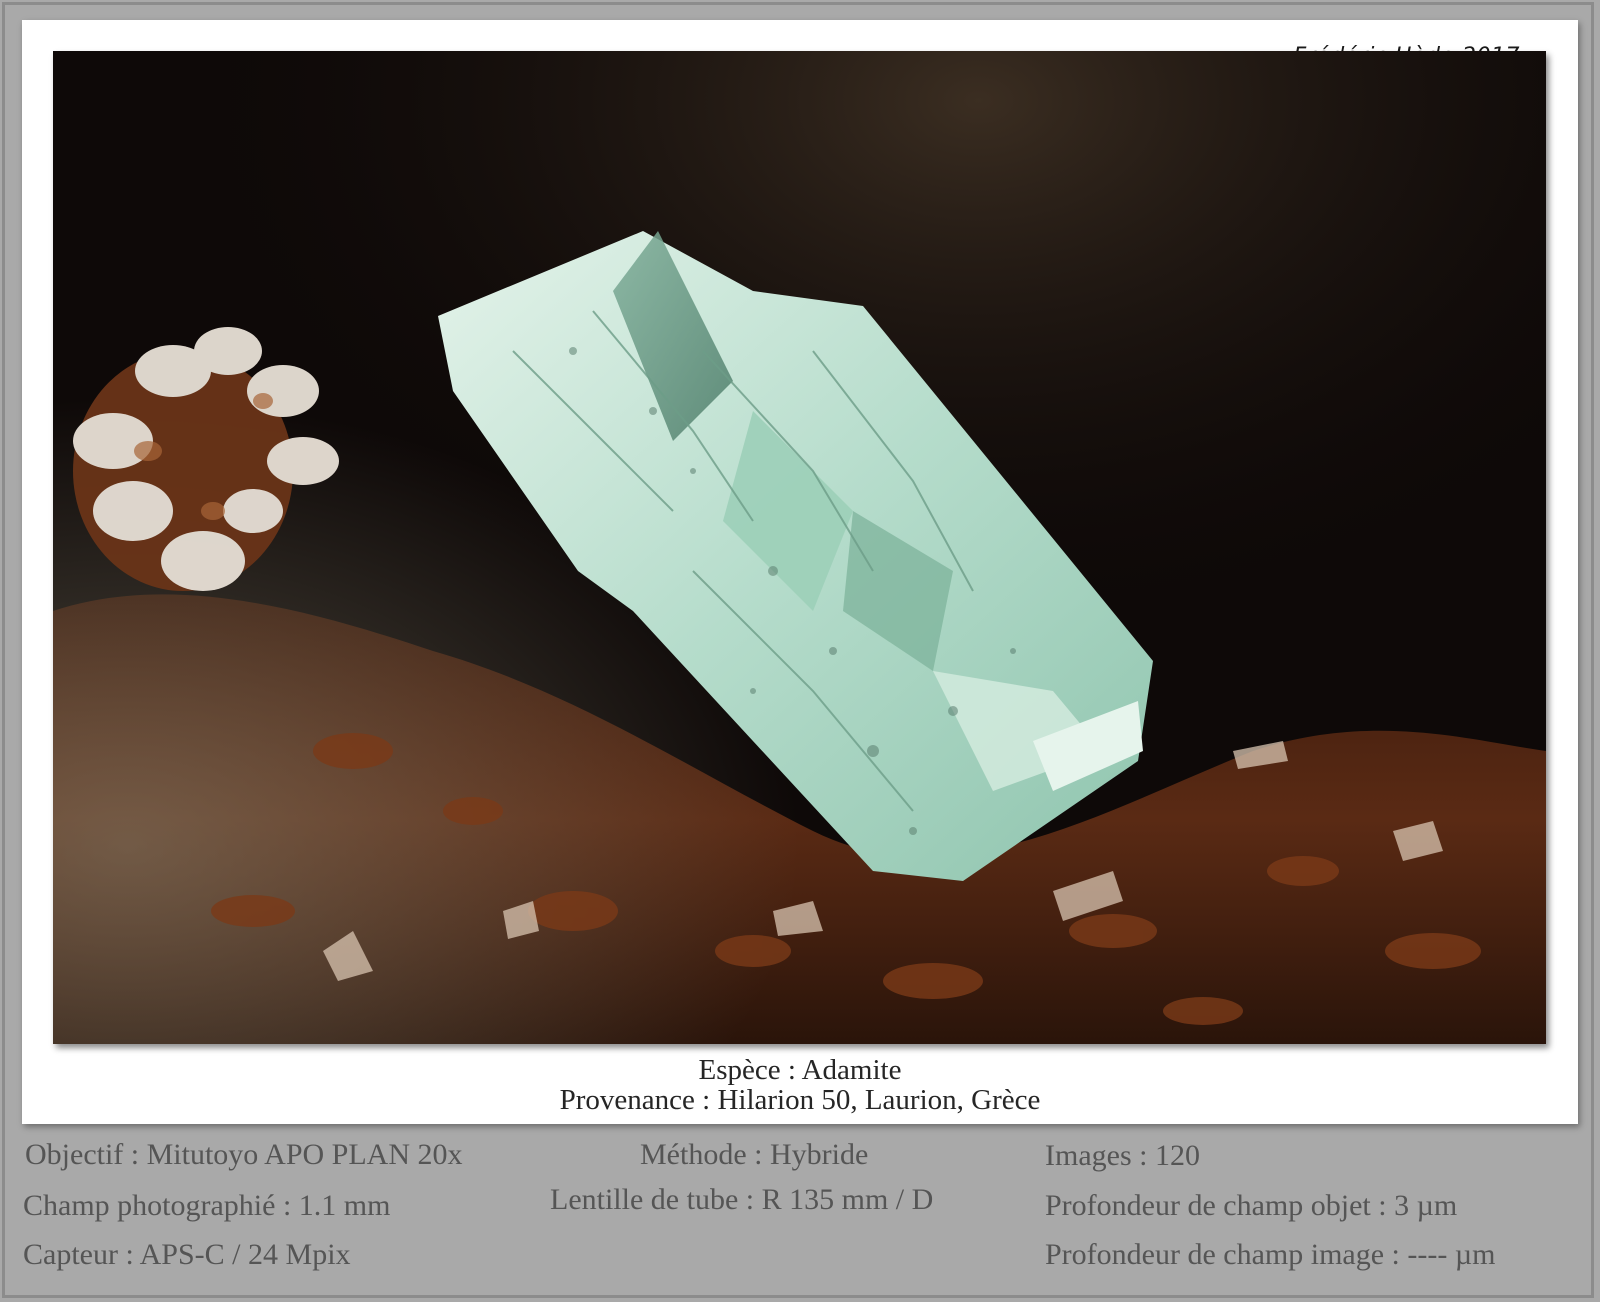  Describe the element at coordinates (800, 1100) in the screenshot. I see `origin-caption: Provenance : Hilarion 50, Laurion, Grèce` at that location.